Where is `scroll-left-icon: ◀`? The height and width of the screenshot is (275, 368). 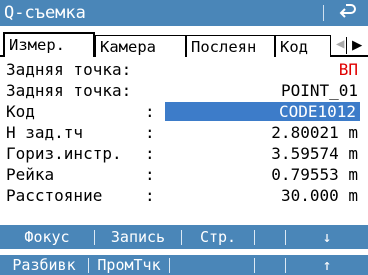
scroll-left-icon: ◀ is located at coordinates (340, 44).